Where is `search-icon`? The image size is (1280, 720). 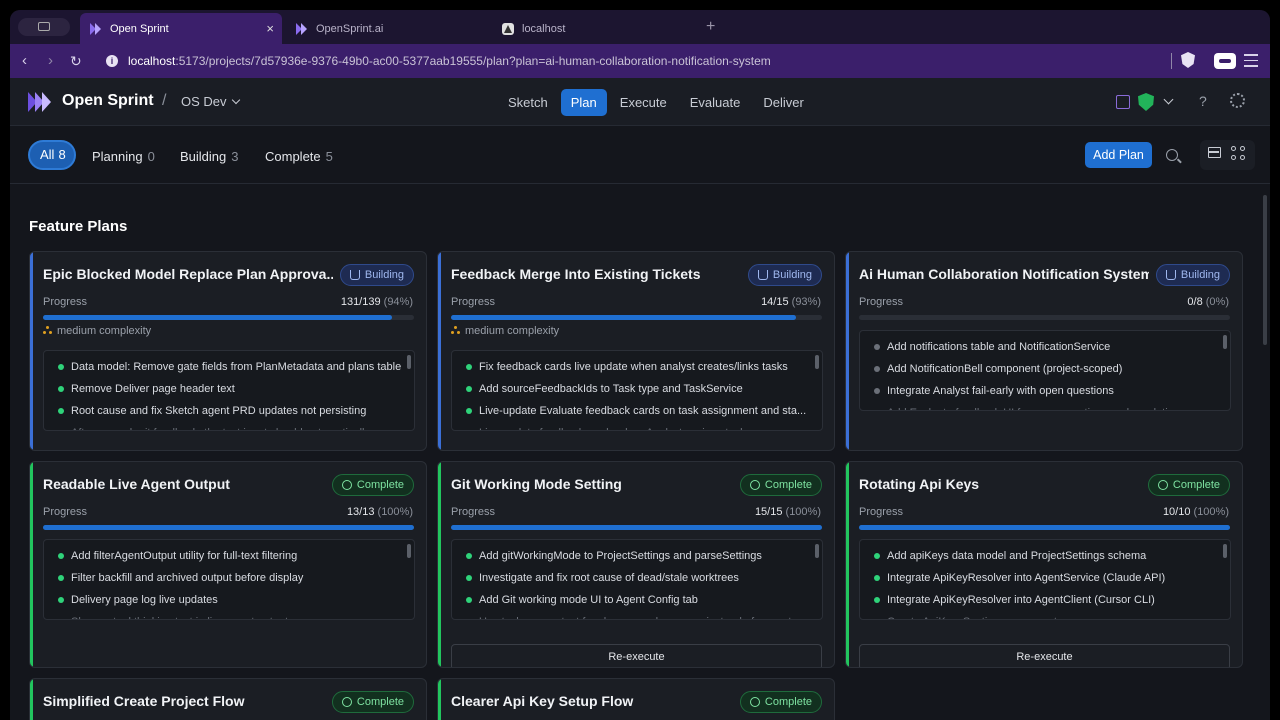 search-icon is located at coordinates (1172, 155).